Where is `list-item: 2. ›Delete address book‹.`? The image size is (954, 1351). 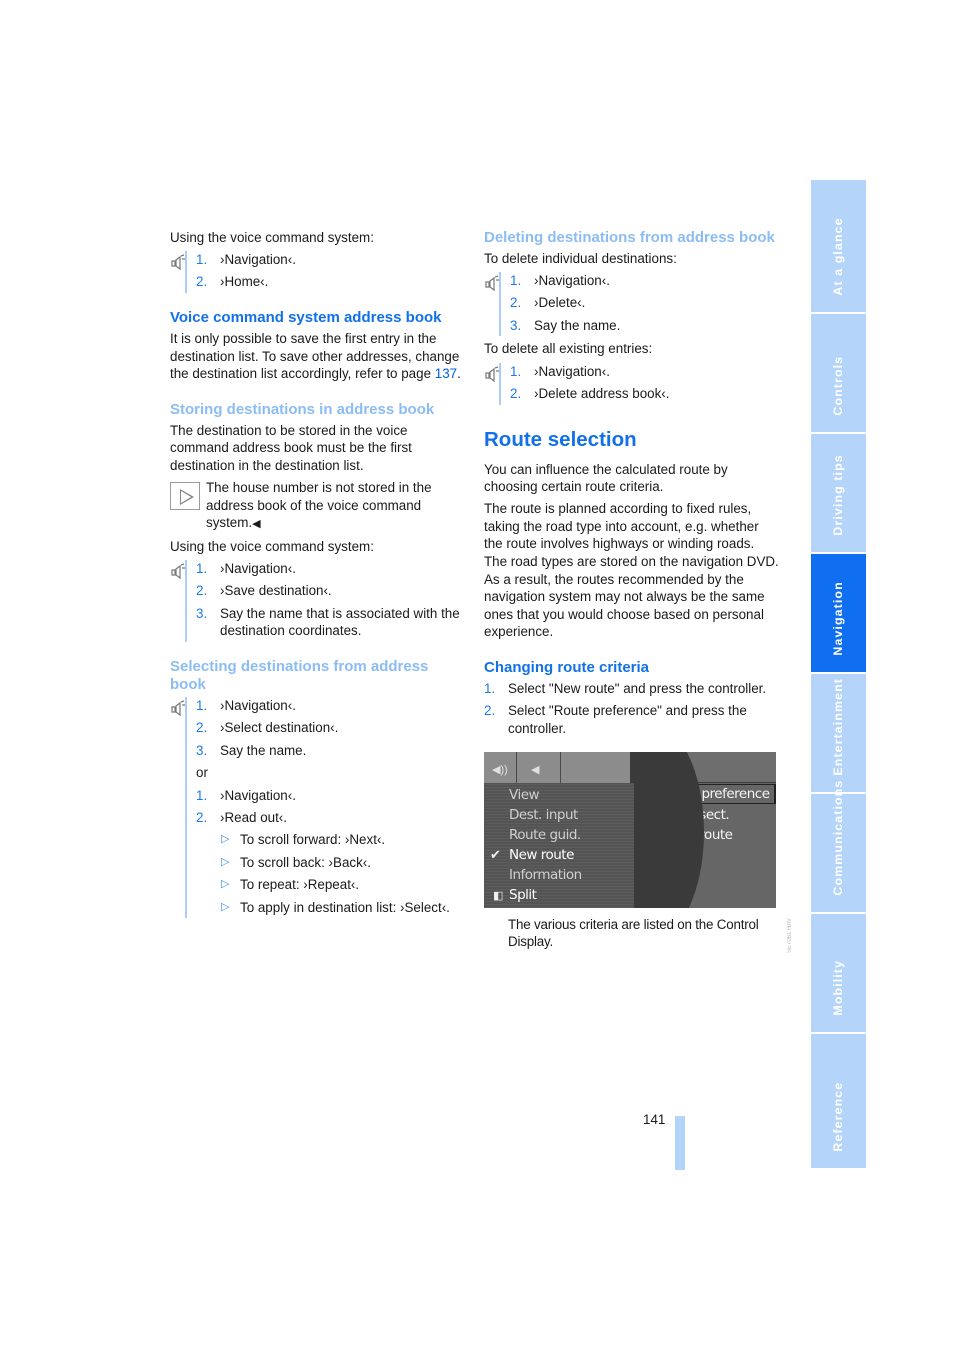 list-item: 2. ›Delete address book‹. is located at coordinates (644, 394).